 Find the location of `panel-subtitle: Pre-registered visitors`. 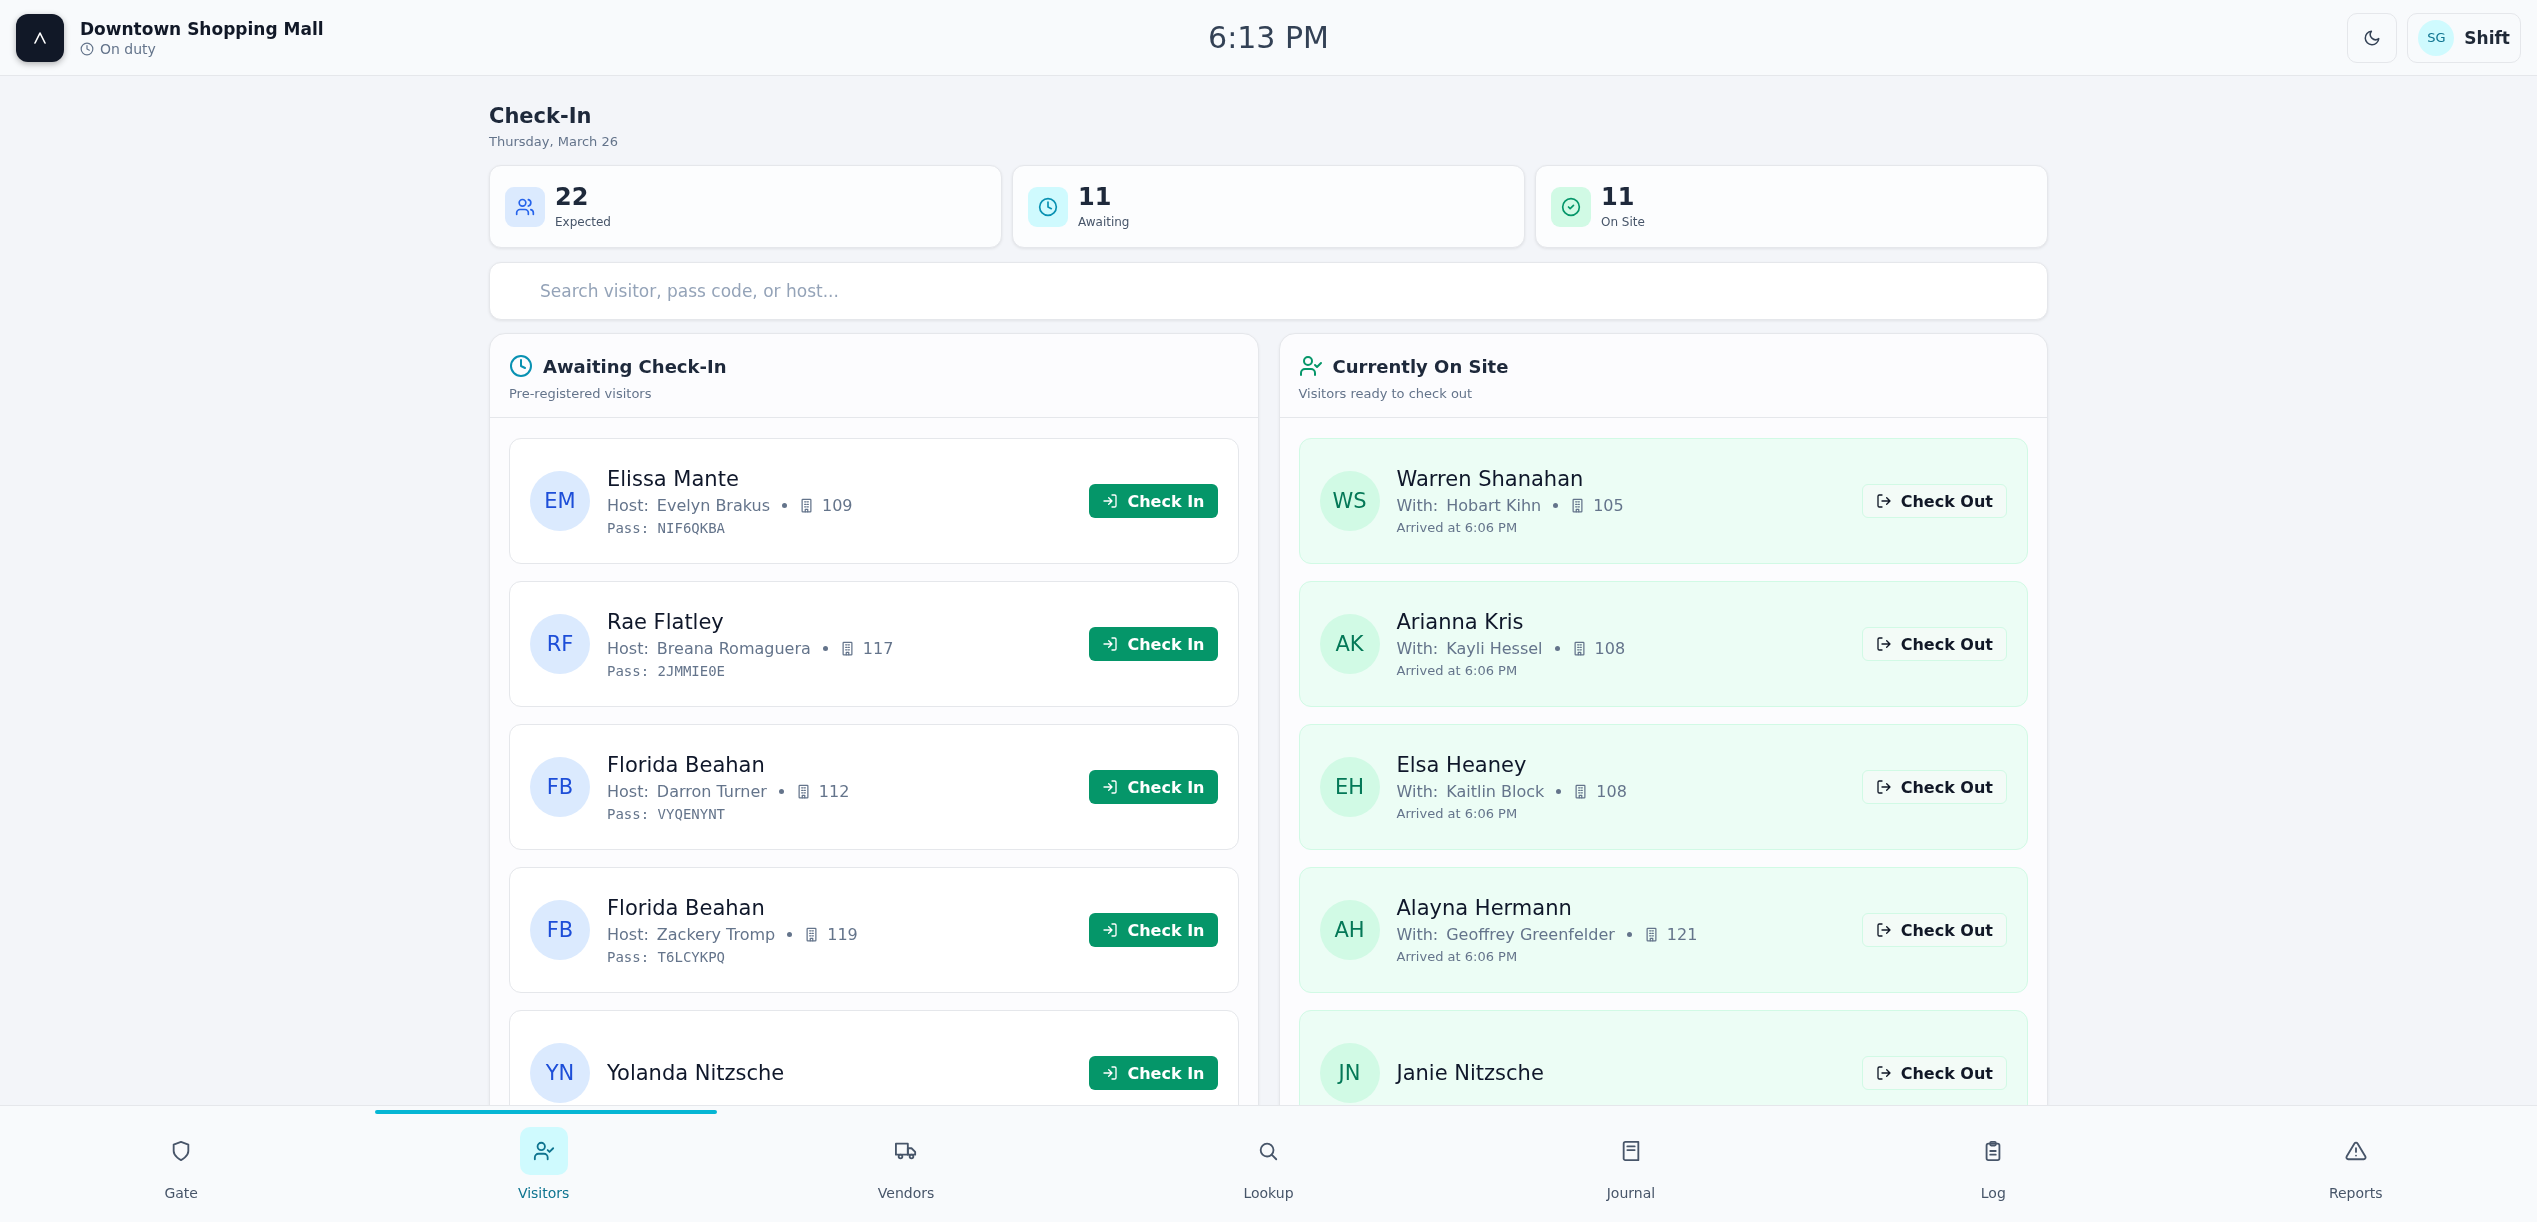

panel-subtitle: Pre-registered visitors is located at coordinates (581, 393).